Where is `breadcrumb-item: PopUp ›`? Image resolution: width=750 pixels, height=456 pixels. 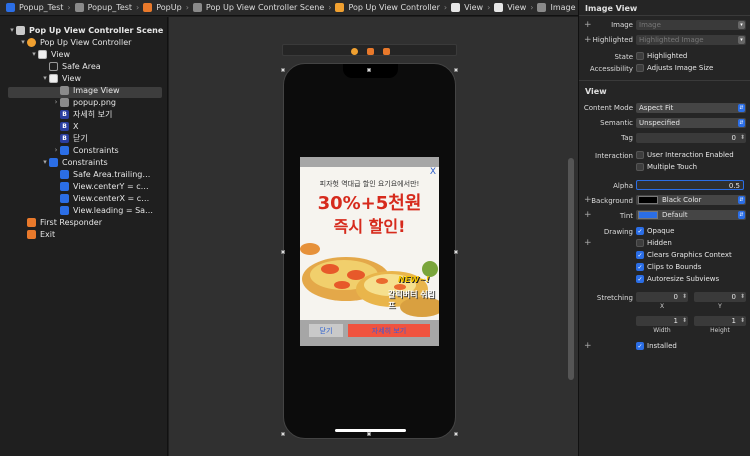
breadcrumb-item: PopUp › is located at coordinates (166, 7).